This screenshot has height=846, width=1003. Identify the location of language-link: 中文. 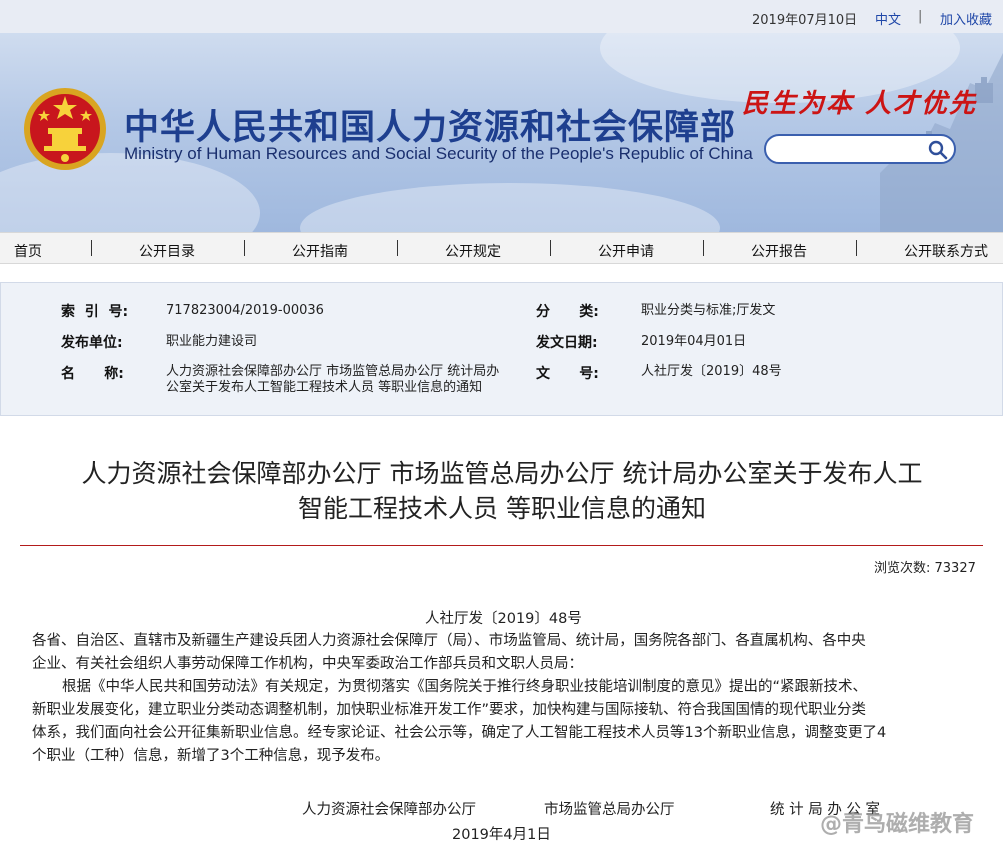
(888, 18).